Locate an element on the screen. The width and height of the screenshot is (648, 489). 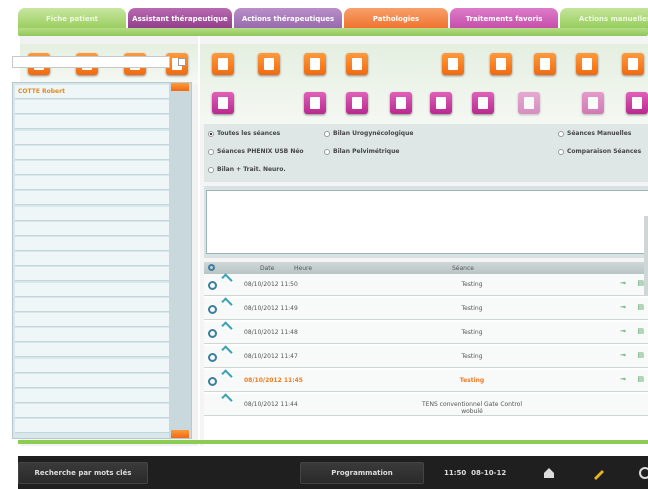
tab-pathologies: Pathologies is located at coordinates (396, 19).